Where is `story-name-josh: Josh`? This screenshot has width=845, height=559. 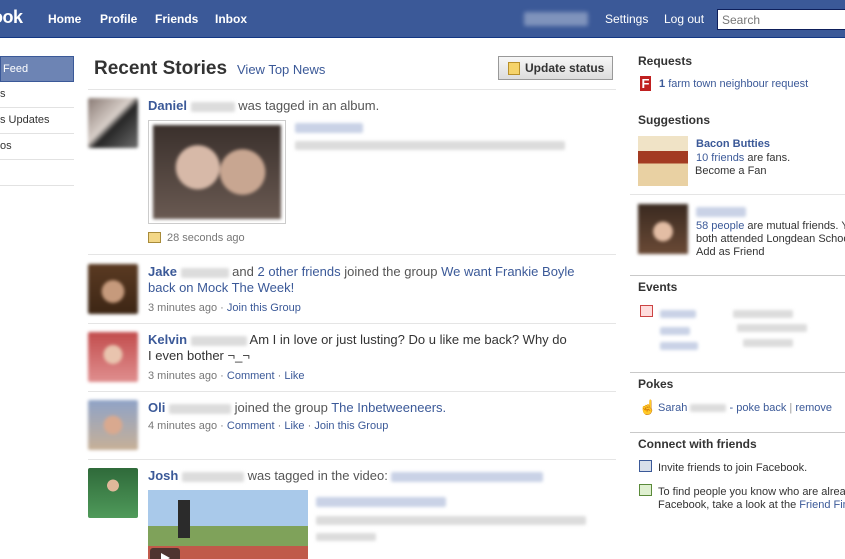 story-name-josh: Josh is located at coordinates (163, 475).